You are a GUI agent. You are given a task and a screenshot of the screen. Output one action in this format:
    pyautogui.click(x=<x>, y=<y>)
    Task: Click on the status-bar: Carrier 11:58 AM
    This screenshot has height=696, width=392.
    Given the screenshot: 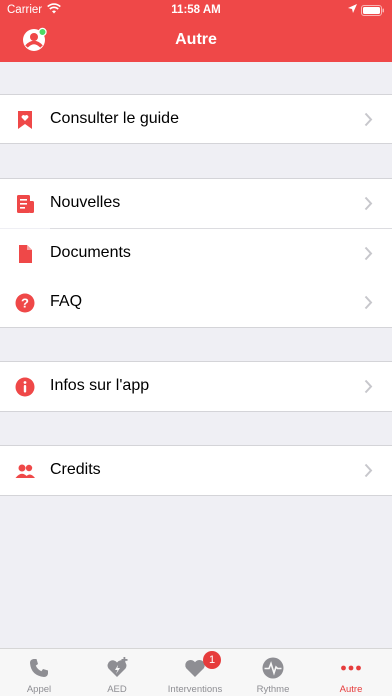 What is the action you would take?
    pyautogui.click(x=196, y=10)
    